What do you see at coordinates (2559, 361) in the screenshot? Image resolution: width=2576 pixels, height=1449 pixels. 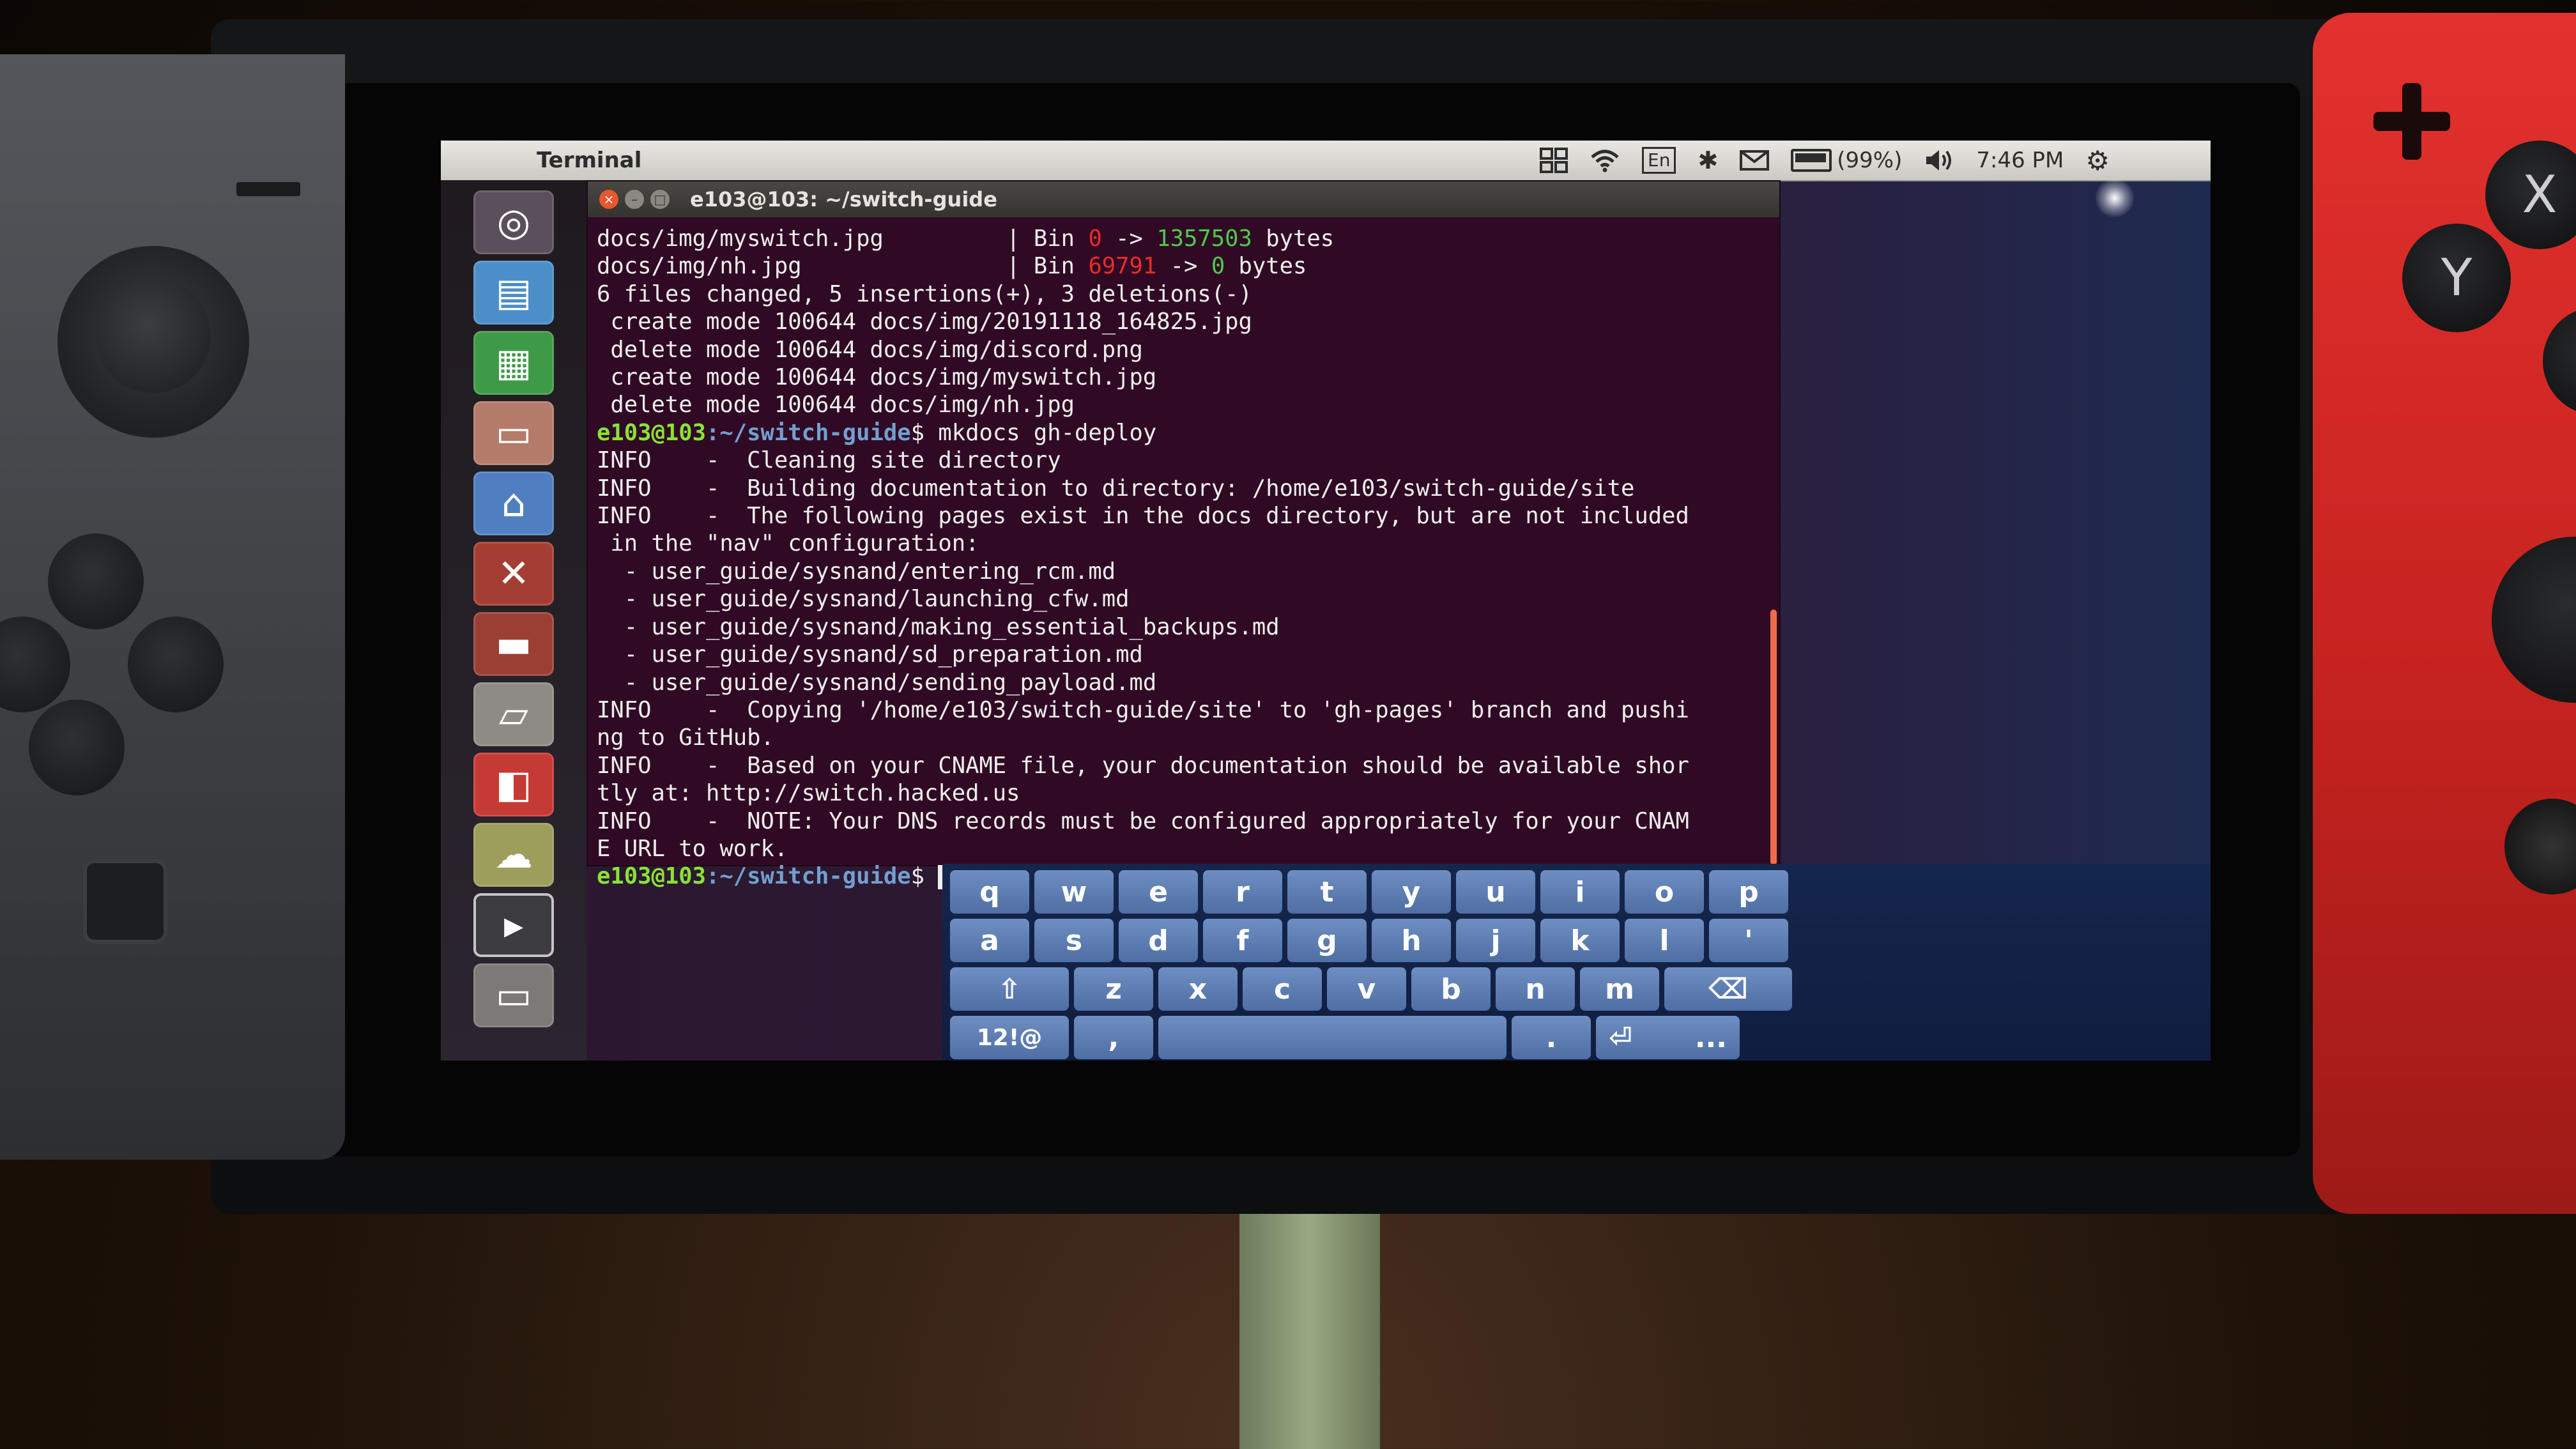 I see `b-button: B` at bounding box center [2559, 361].